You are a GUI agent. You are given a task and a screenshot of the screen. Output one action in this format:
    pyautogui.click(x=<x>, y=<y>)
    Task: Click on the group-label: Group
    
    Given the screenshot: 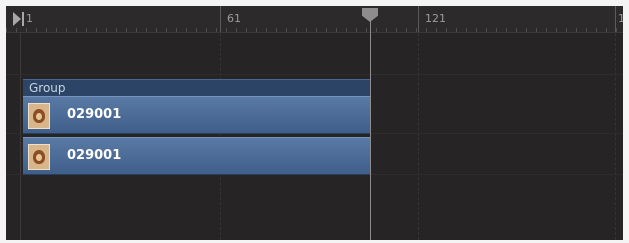 What is the action you would take?
    pyautogui.click(x=47, y=88)
    